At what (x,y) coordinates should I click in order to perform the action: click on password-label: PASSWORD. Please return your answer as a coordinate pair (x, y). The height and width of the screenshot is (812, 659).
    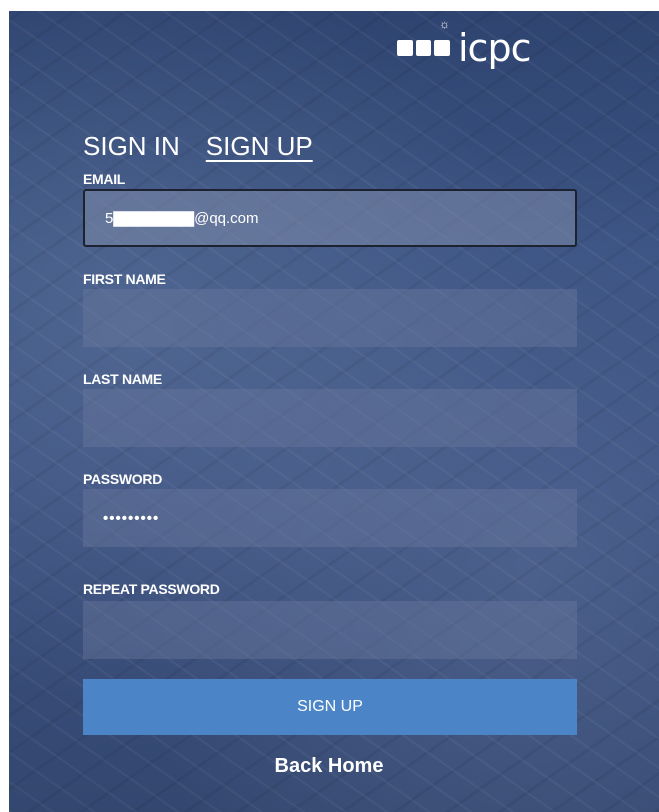
    Looking at the image, I should click on (123, 479).